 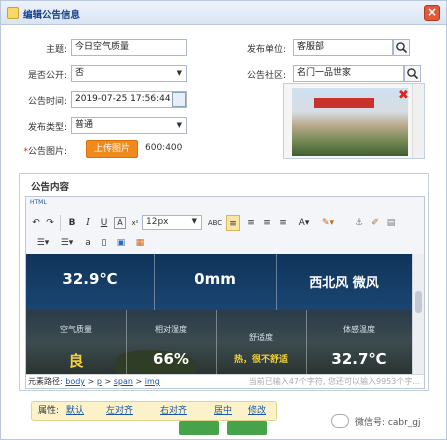 What do you see at coordinates (120, 223) in the screenshot?
I see `font-border-button: A` at bounding box center [120, 223].